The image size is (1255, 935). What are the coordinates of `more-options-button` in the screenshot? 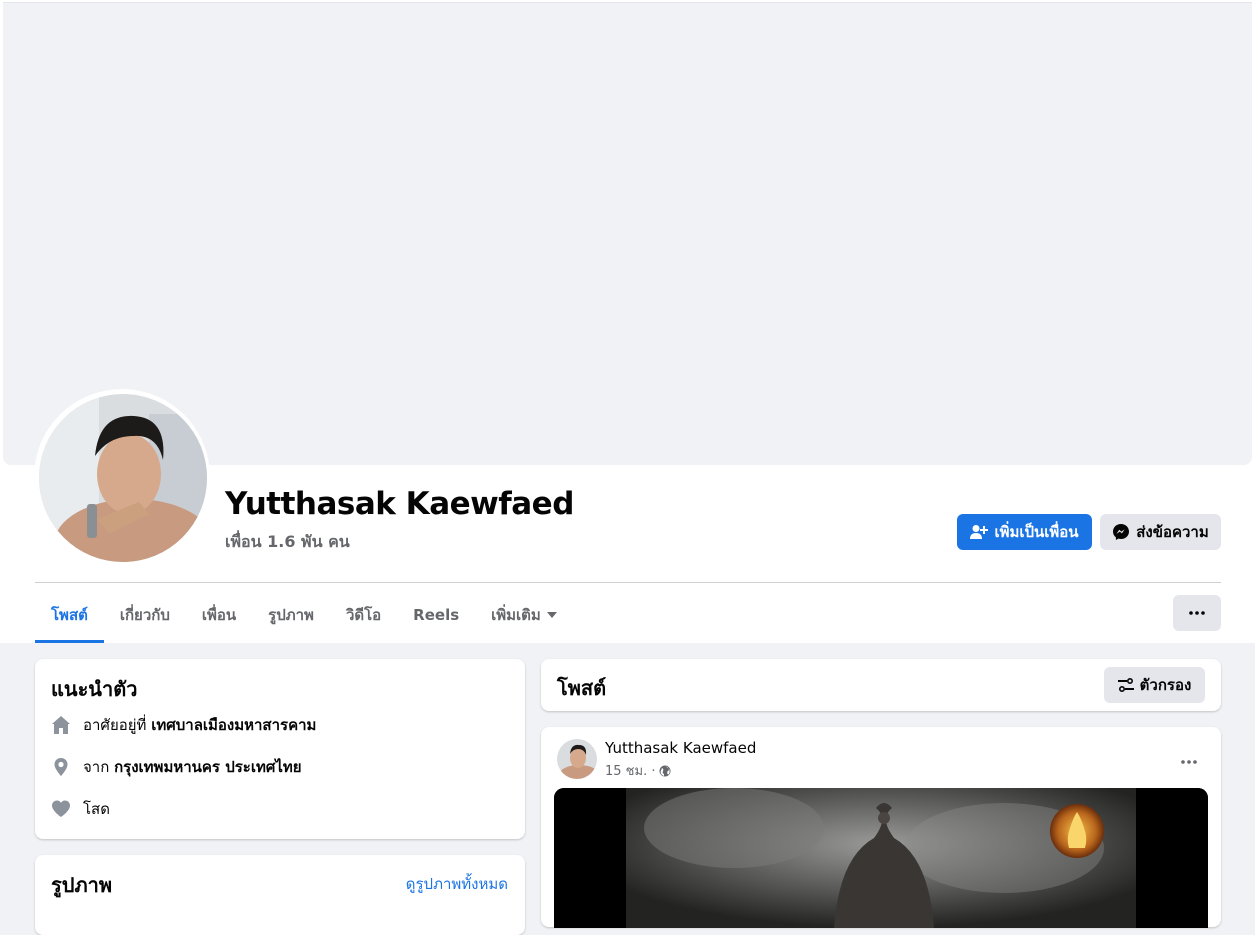 It's located at (1197, 613).